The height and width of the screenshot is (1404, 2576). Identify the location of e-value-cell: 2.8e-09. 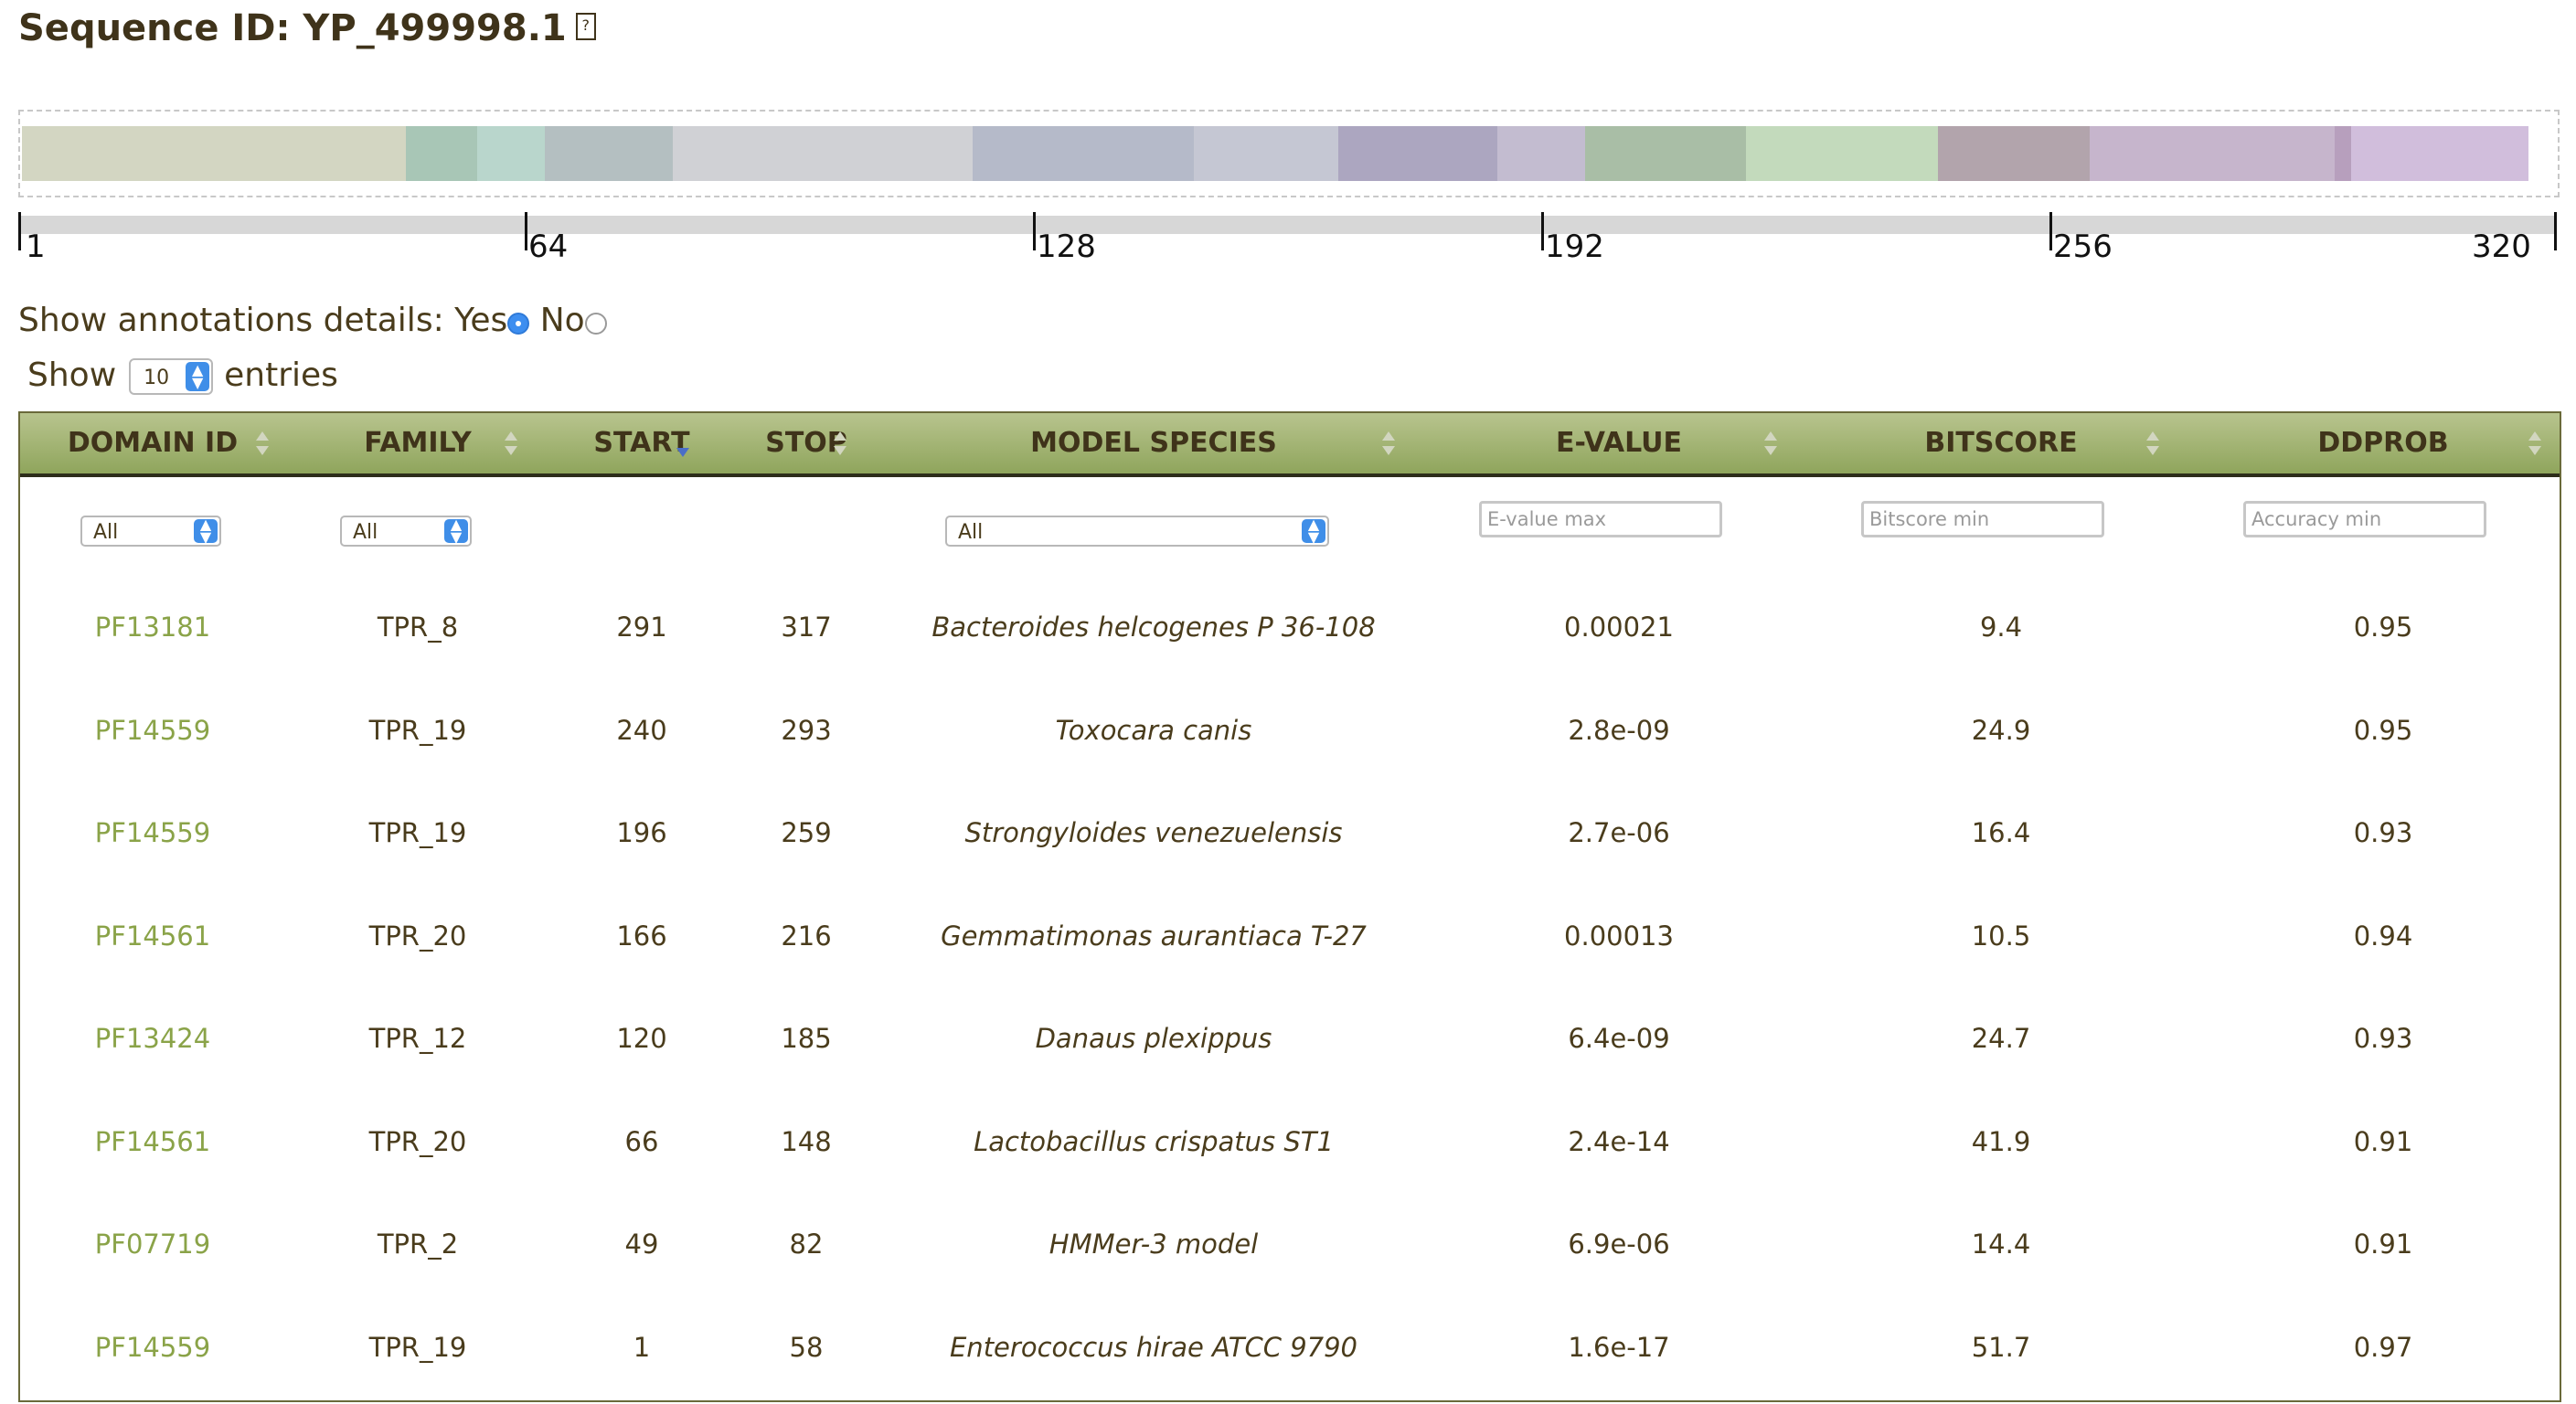
(1619, 730).